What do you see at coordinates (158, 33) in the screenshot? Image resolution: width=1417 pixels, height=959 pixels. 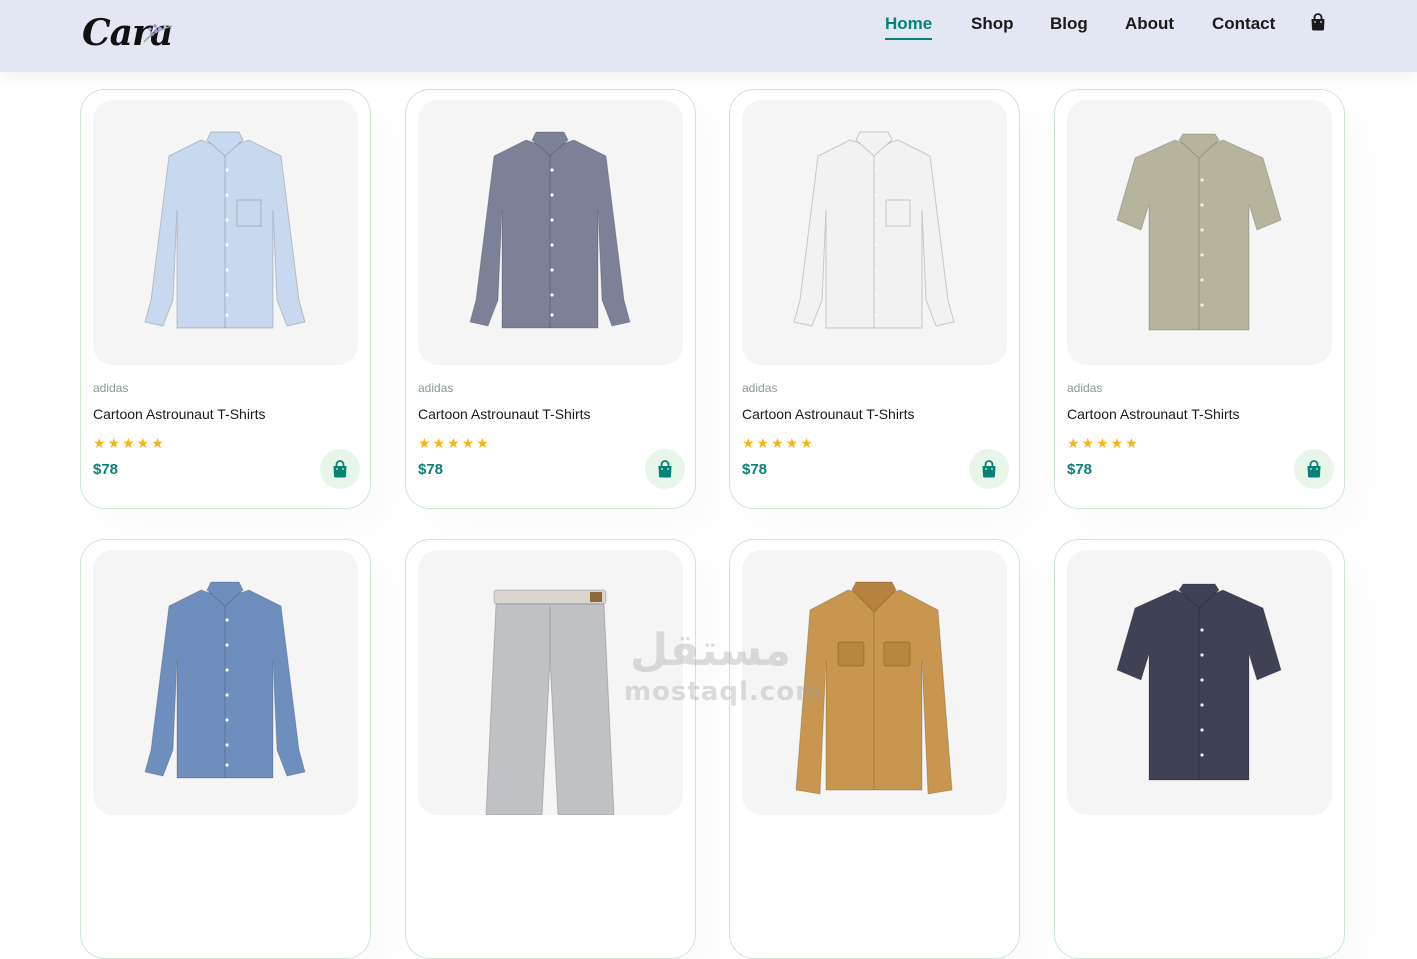 I see `lavender-sprig-icon` at bounding box center [158, 33].